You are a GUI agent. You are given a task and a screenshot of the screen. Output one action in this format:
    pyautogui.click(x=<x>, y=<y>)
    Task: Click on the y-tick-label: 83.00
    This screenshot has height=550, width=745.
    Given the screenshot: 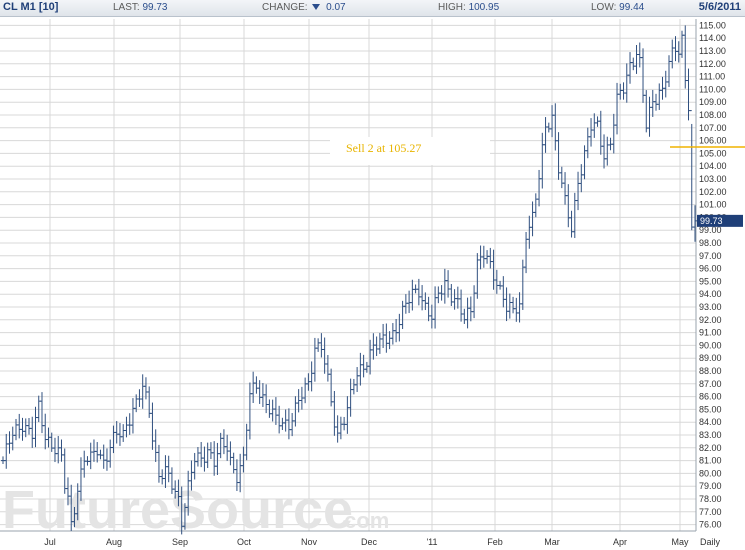 What is the action you would take?
    pyautogui.click(x=710, y=435)
    